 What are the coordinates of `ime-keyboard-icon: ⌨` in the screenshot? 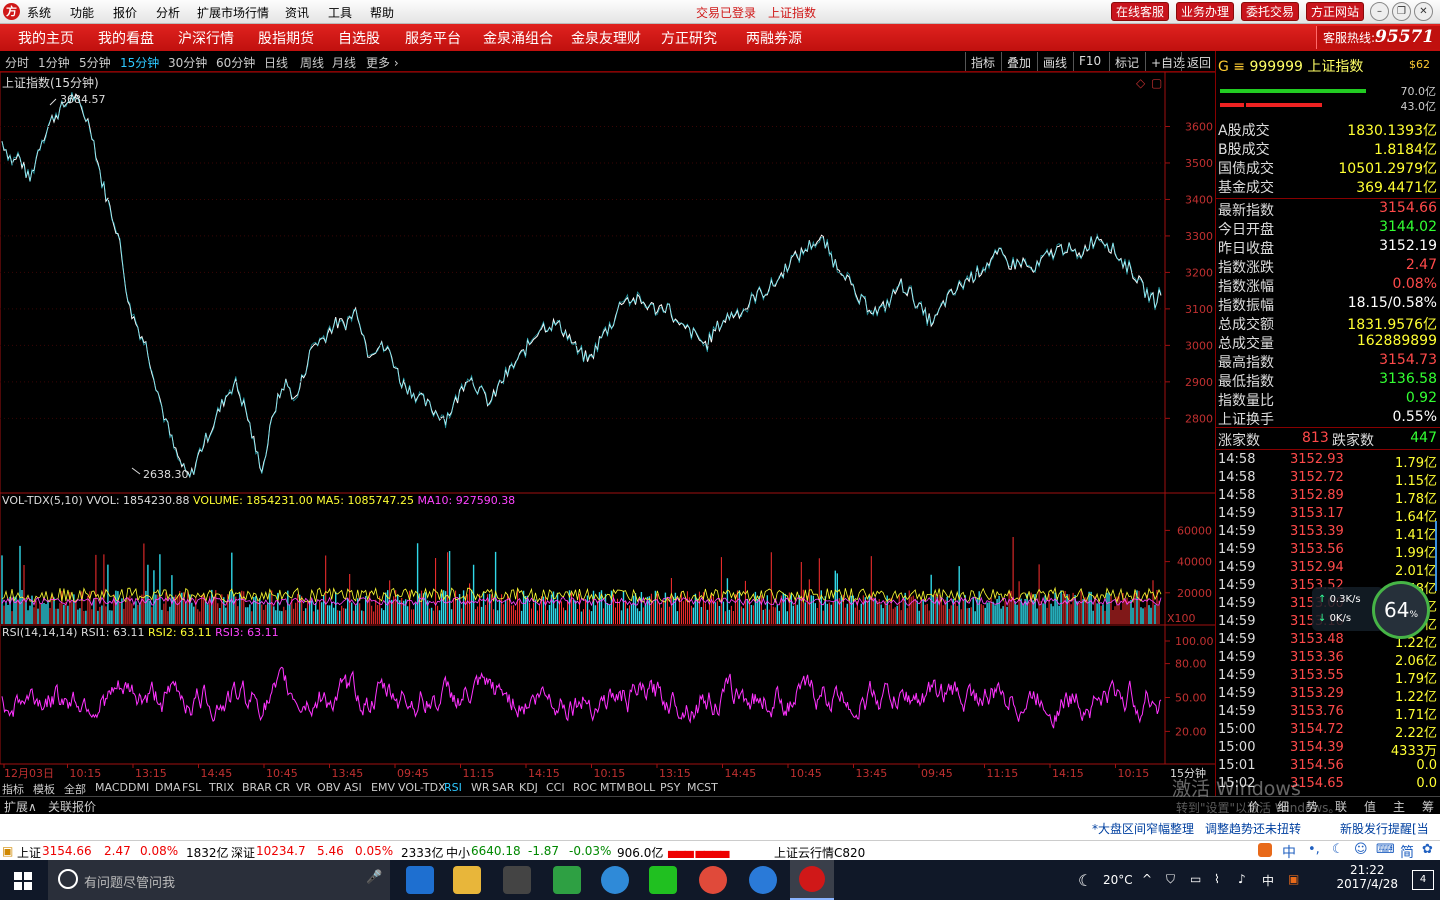 It's located at (1385, 849).